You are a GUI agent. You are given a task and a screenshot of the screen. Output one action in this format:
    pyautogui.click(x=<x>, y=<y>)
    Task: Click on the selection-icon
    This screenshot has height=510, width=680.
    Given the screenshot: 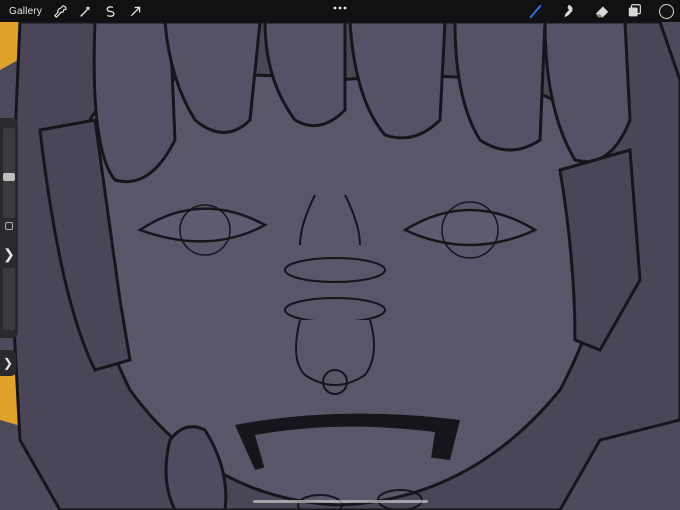 What is the action you would take?
    pyautogui.click(x=110, y=11)
    